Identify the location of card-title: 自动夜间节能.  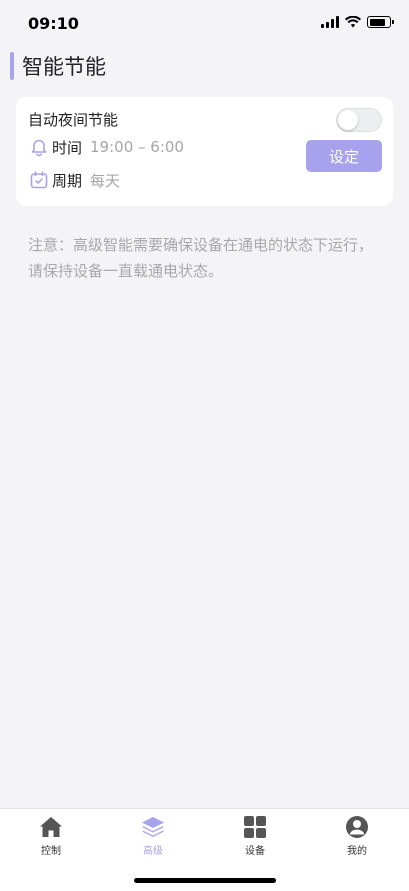
(73, 120).